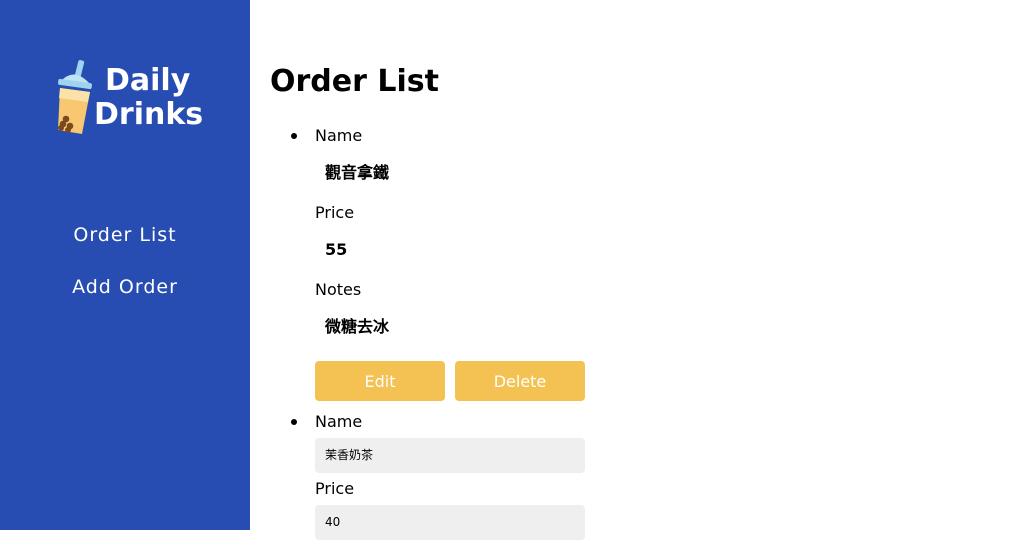 The height and width of the screenshot is (540, 1009). I want to click on brand-name: Daily Drinks, so click(148, 98).